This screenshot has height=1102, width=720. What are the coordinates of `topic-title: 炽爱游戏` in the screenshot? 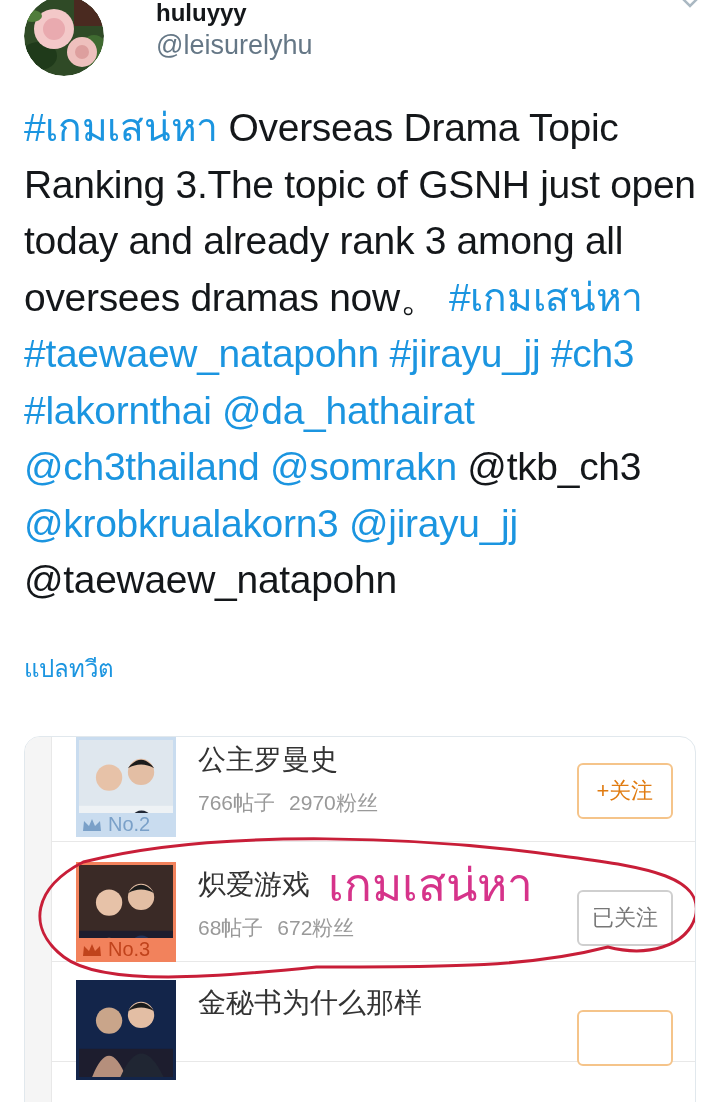 It's located at (254, 884).